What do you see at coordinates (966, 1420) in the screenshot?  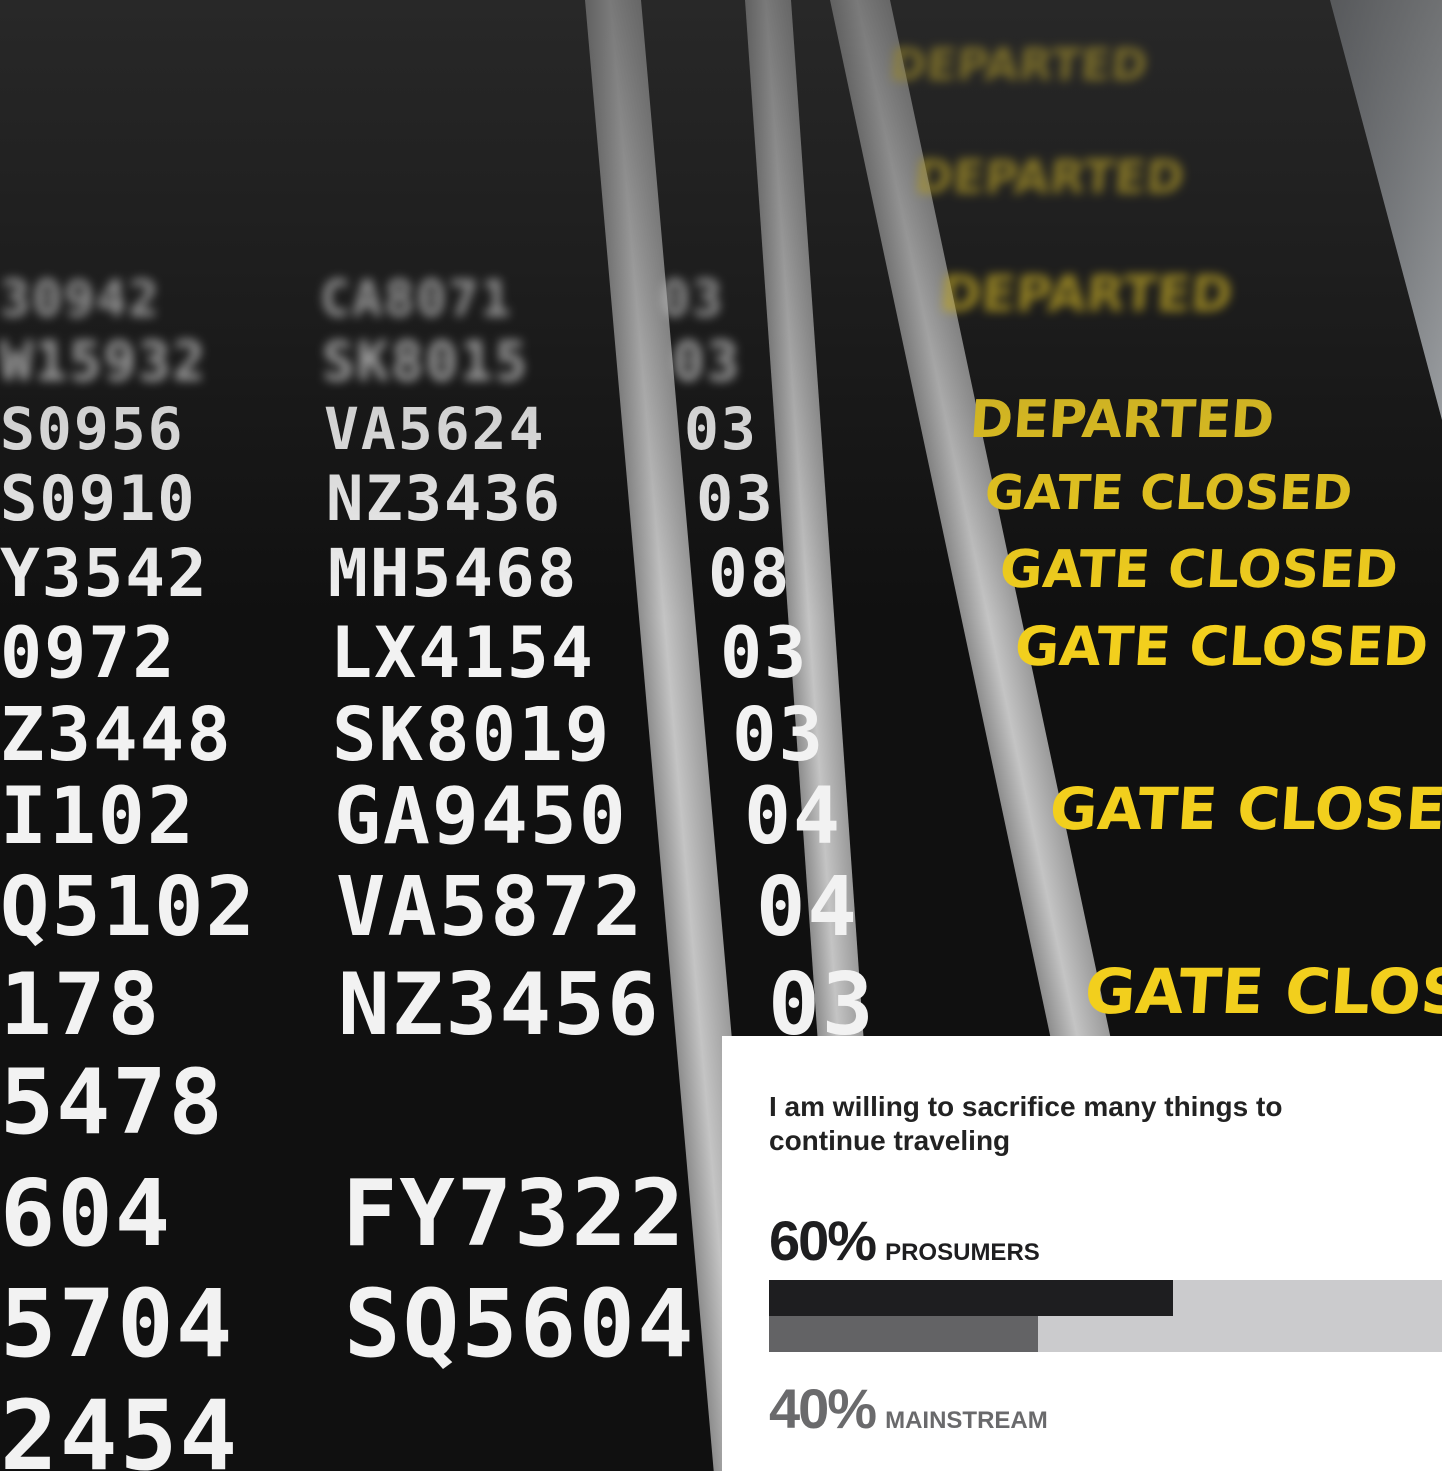 I see `mainstream-label: MAINSTREAM` at bounding box center [966, 1420].